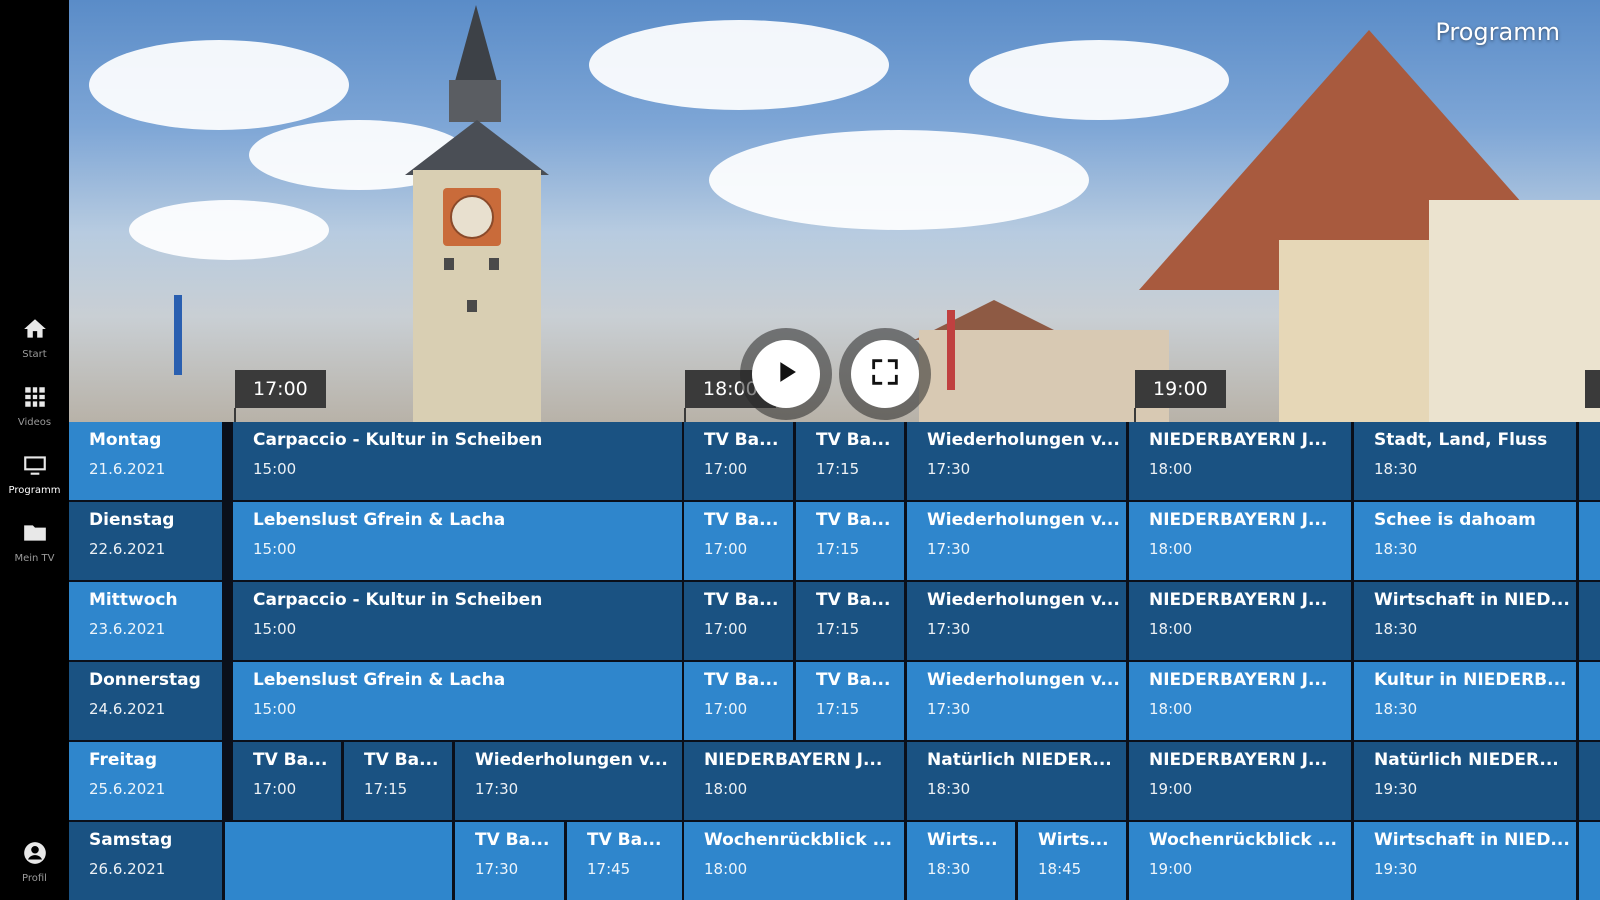 The width and height of the screenshot is (1600, 900). Describe the element at coordinates (123, 760) in the screenshot. I see `day-name: Freitag` at that location.